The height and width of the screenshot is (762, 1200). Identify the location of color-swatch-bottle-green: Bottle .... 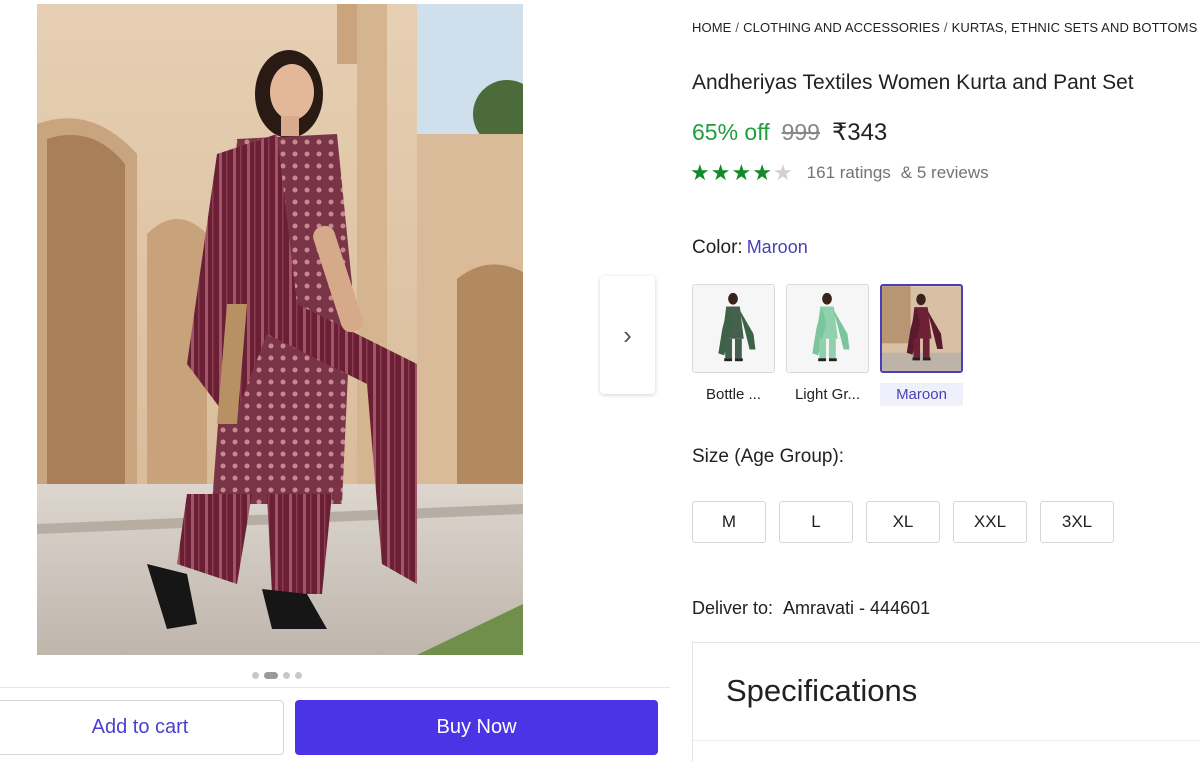
(733, 345).